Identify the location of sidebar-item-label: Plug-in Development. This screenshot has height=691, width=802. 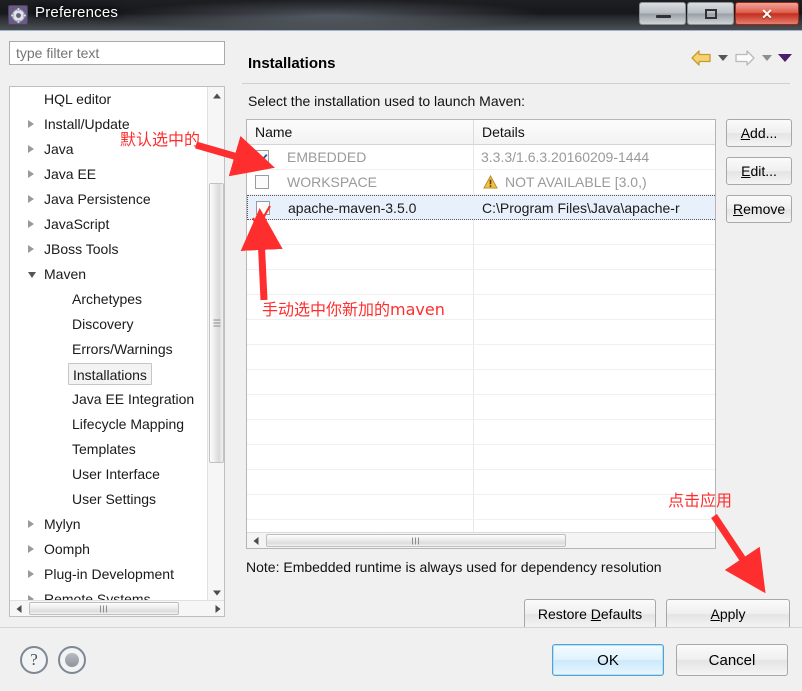
(109, 574).